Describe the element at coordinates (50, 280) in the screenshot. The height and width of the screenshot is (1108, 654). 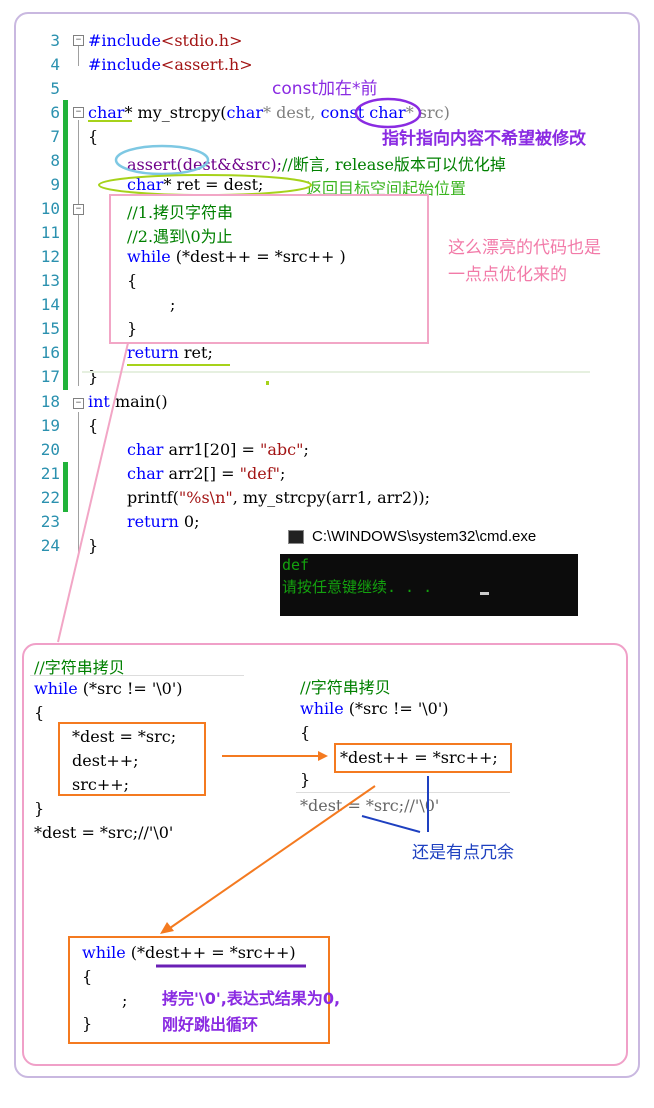
I see `line-number: 13` at that location.